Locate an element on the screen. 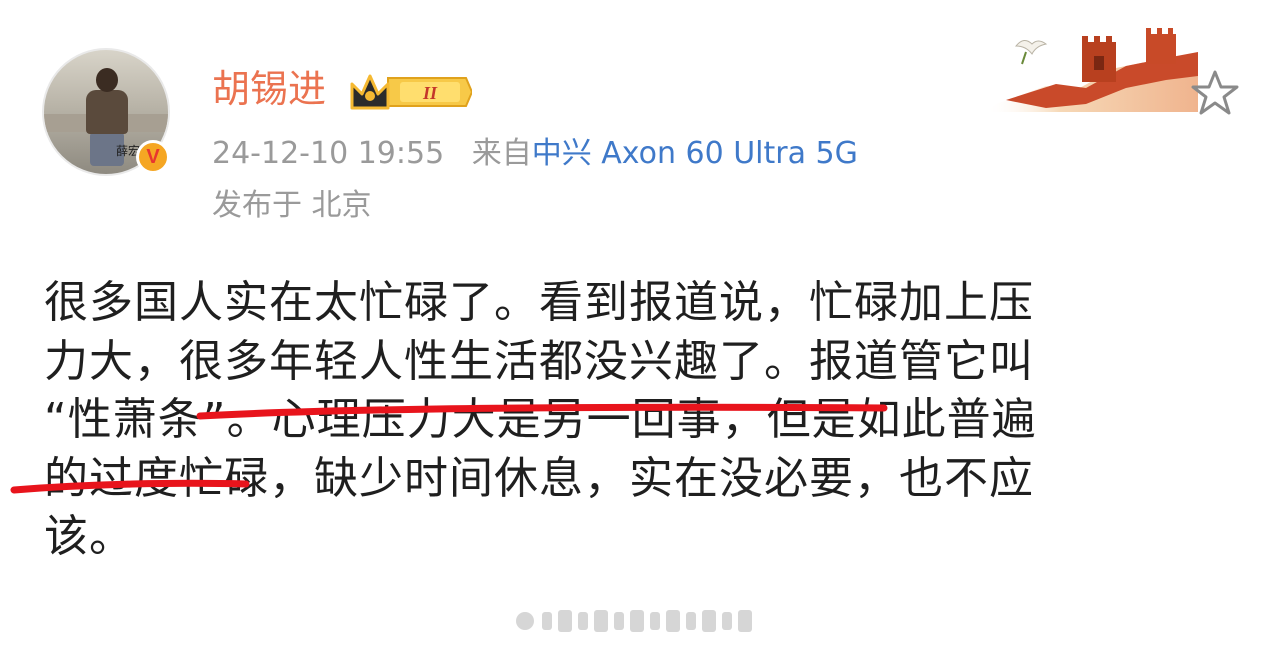 Image resolution: width=1284 pixels, height=653 pixels. from-label: 来自 is located at coordinates (501, 153).